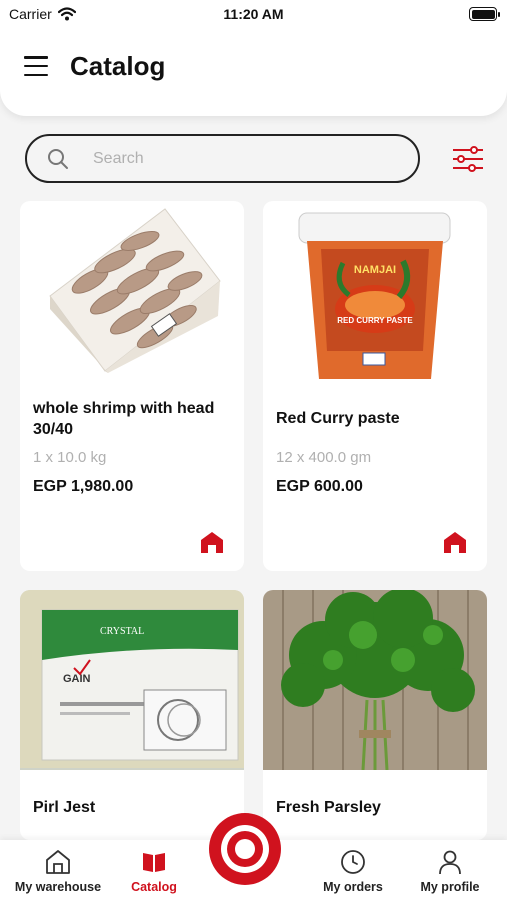  What do you see at coordinates (124, 419) in the screenshot?
I see `product-name: whole shrimp with head 30/40` at bounding box center [124, 419].